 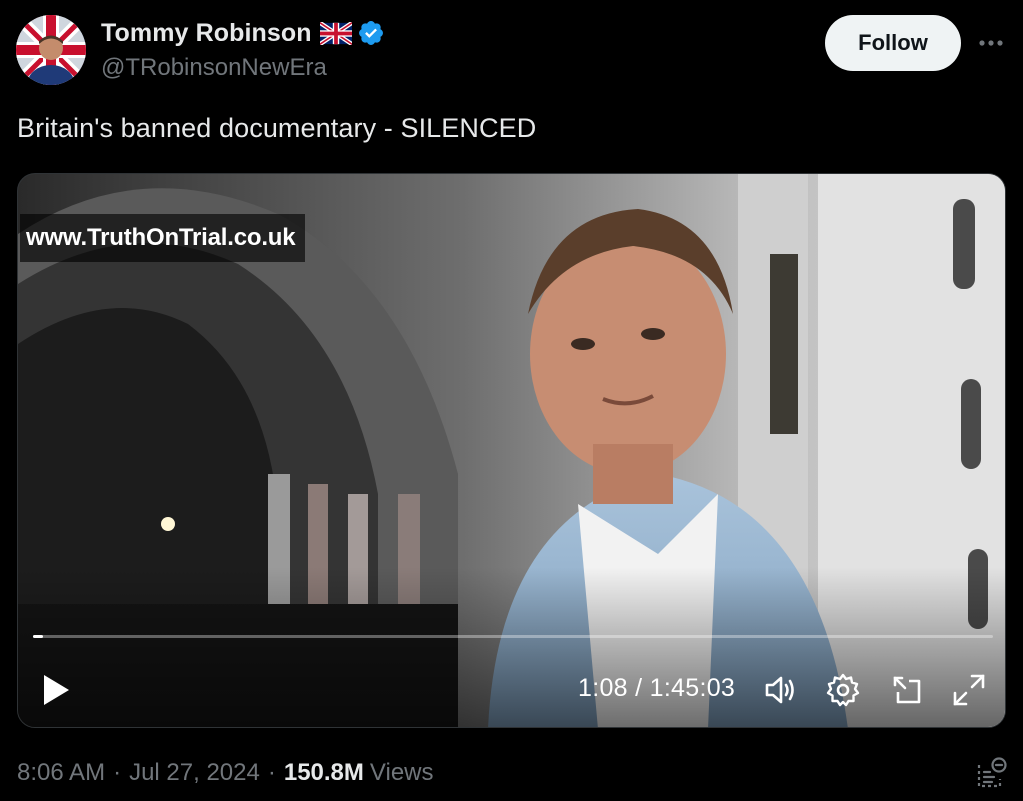 What do you see at coordinates (991, 43) in the screenshot?
I see `more-horizontal-icon` at bounding box center [991, 43].